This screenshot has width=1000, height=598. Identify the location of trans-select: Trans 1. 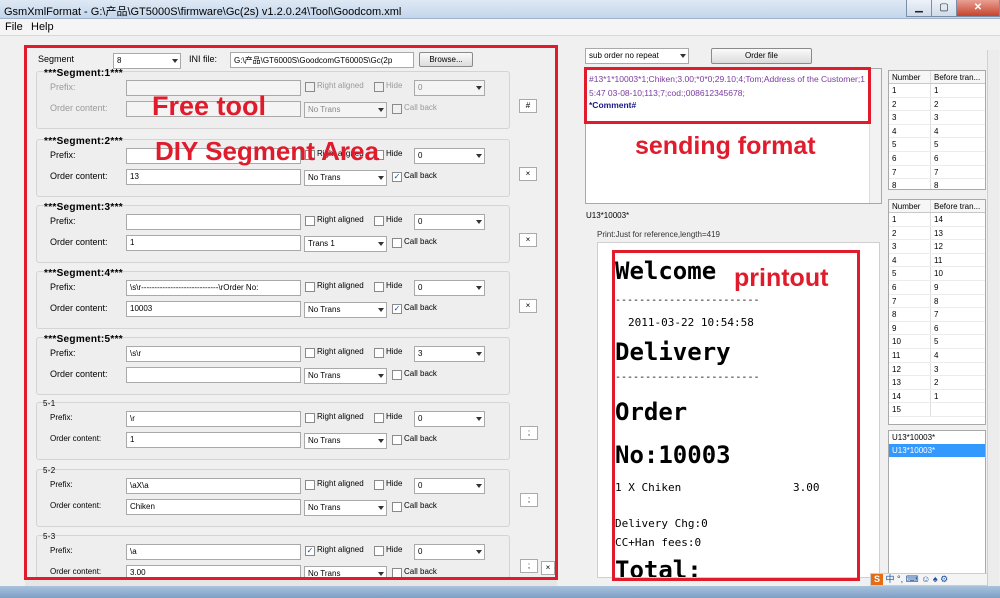
(345, 244).